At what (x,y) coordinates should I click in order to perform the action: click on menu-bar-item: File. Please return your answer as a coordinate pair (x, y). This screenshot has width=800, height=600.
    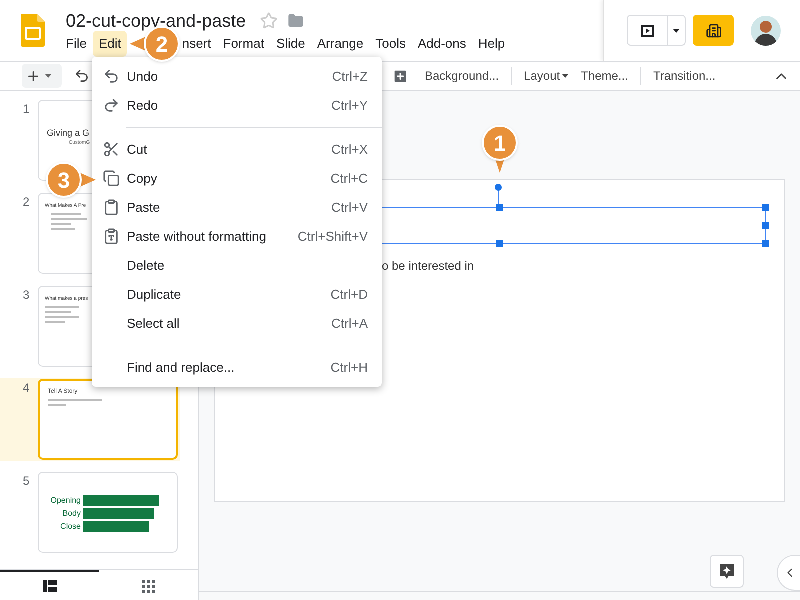
    Looking at the image, I should click on (76, 44).